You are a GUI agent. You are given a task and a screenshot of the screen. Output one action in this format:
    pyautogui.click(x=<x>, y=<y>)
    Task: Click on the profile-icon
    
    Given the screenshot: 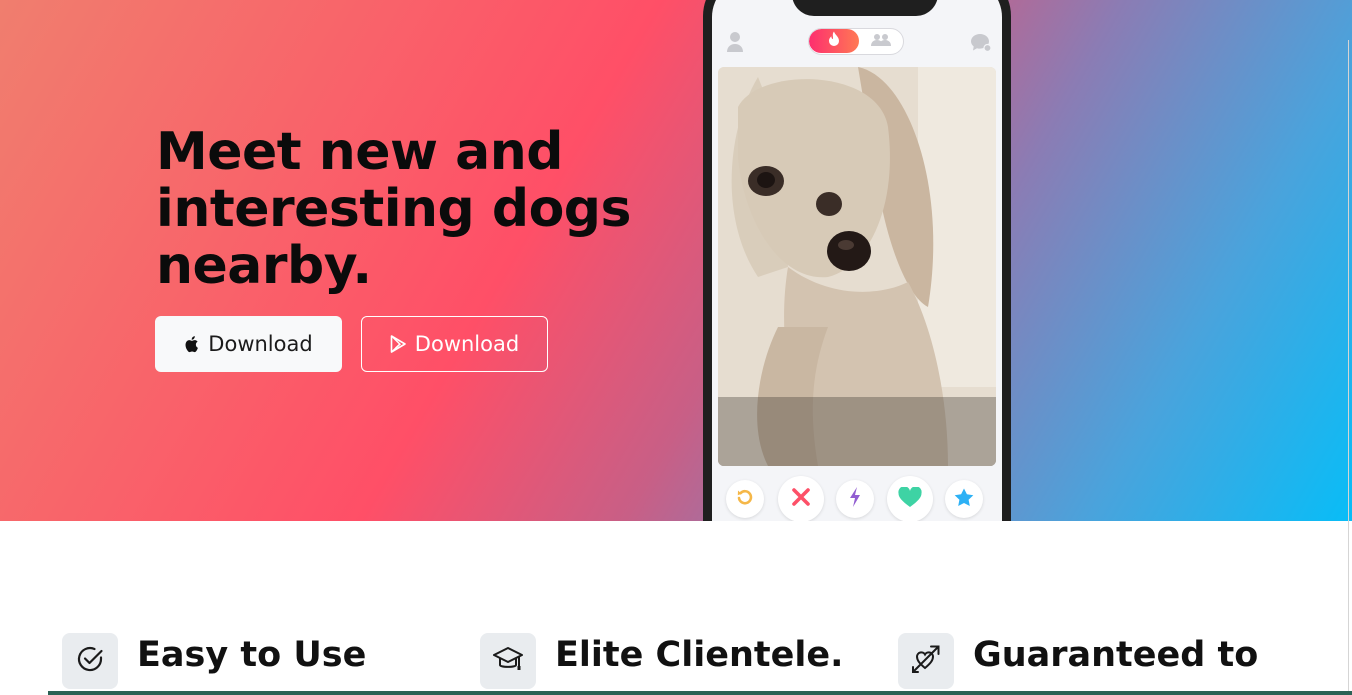 What is the action you would take?
    pyautogui.click(x=735, y=44)
    